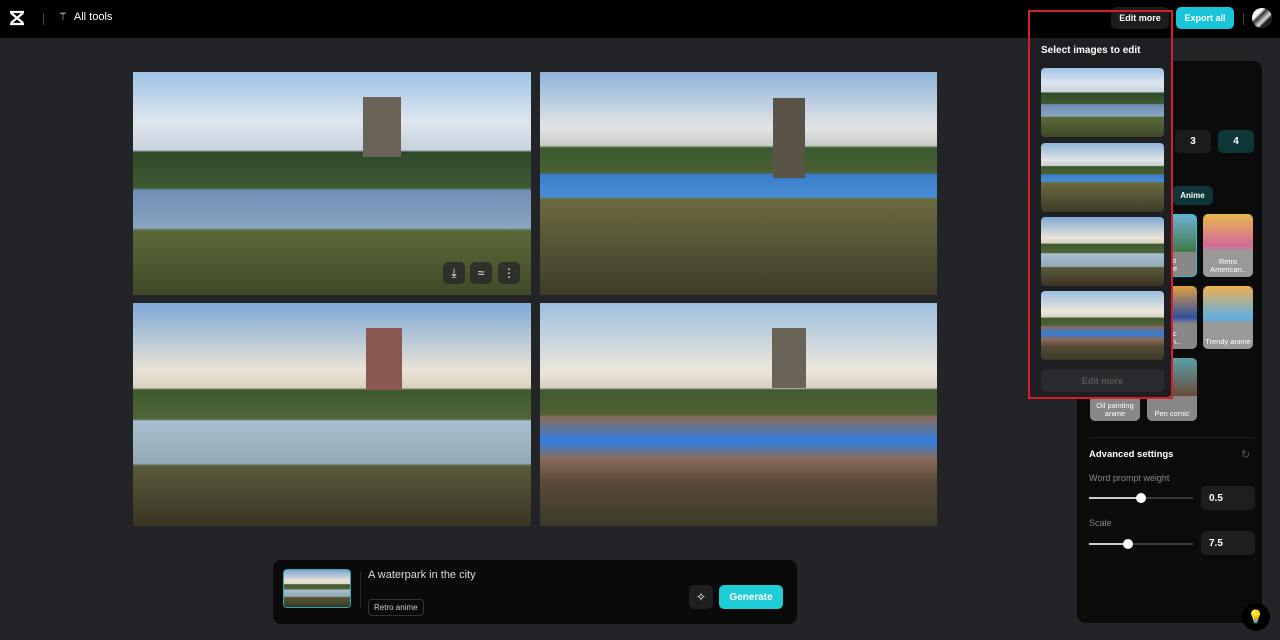 Image resolution: width=1280 pixels, height=640 pixels. I want to click on all-tools-button: ⚚ All tools, so click(85, 17).